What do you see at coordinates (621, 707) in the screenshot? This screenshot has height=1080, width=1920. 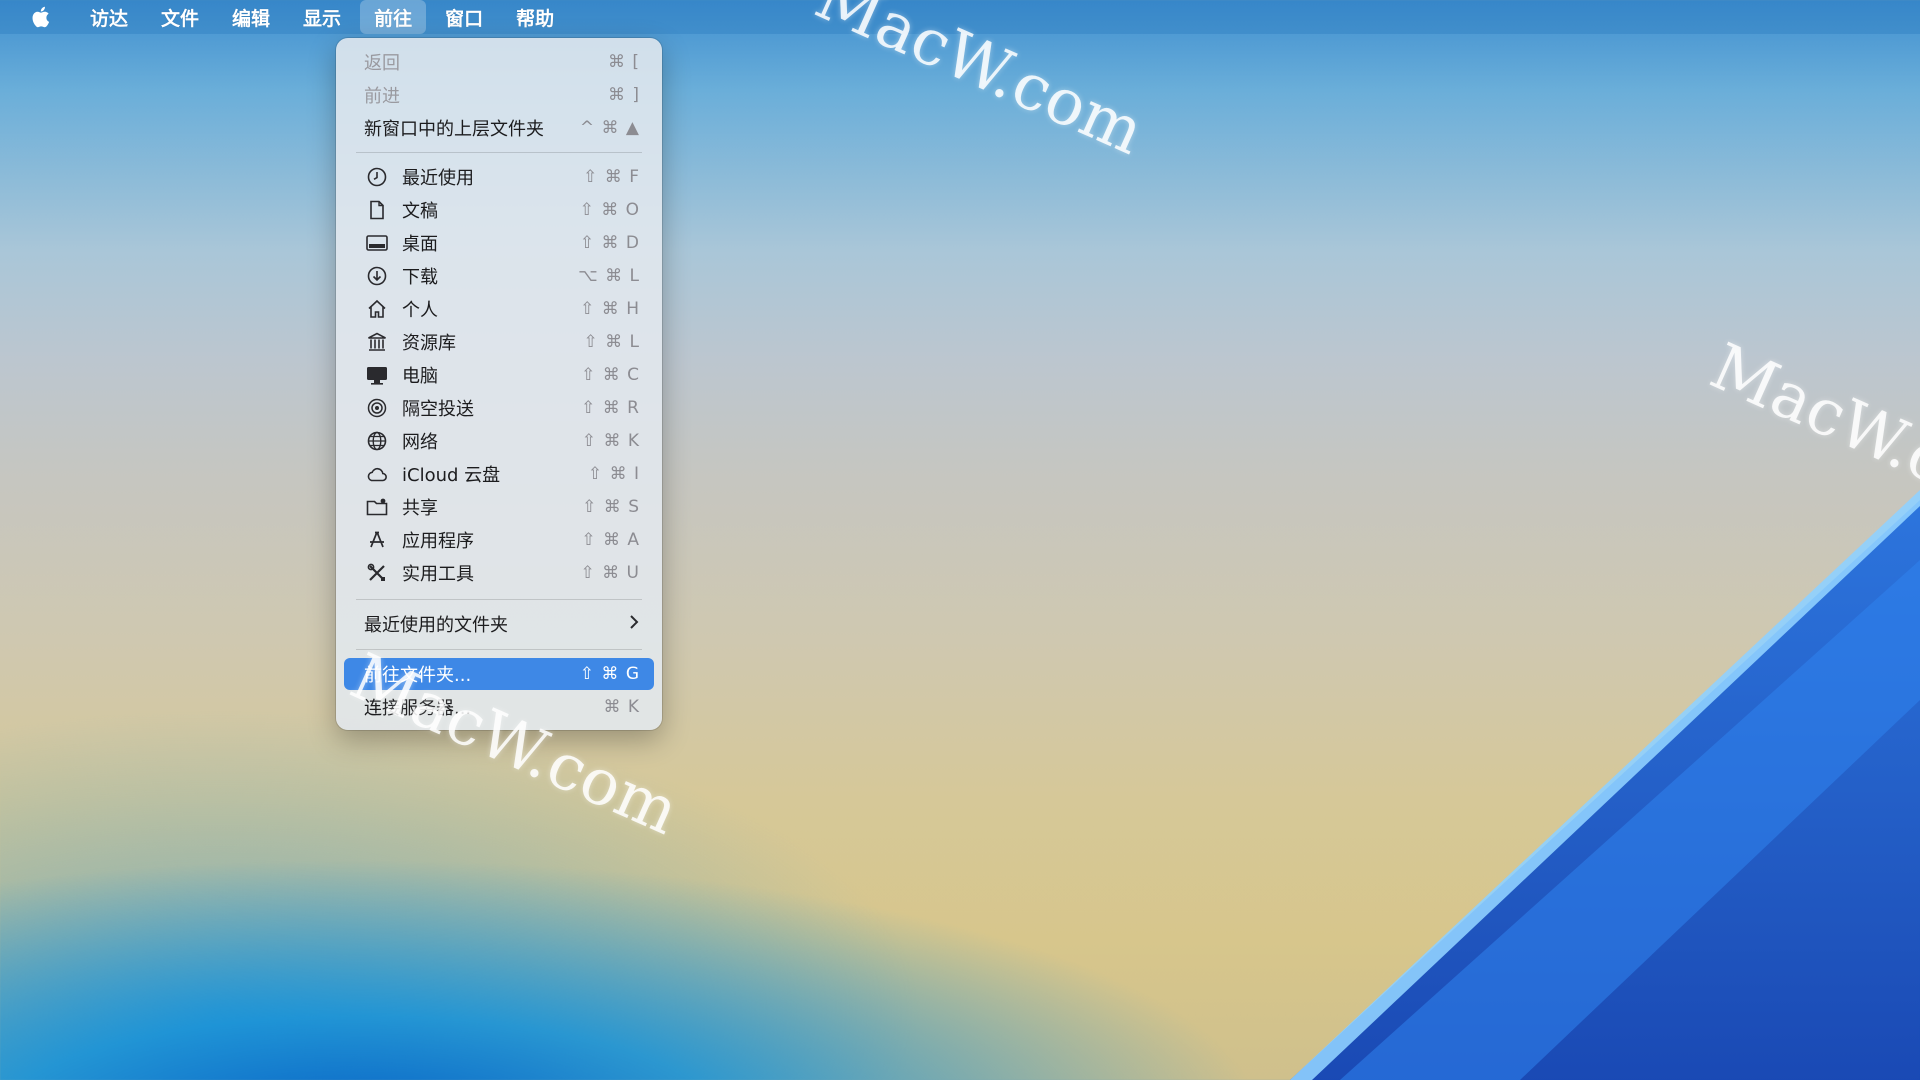 I see `shortcut-label: ⌘ K` at bounding box center [621, 707].